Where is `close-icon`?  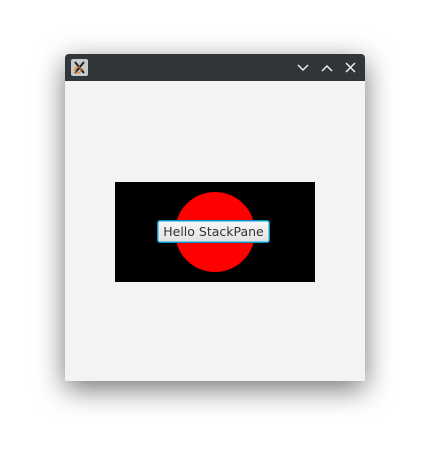 close-icon is located at coordinates (350, 67).